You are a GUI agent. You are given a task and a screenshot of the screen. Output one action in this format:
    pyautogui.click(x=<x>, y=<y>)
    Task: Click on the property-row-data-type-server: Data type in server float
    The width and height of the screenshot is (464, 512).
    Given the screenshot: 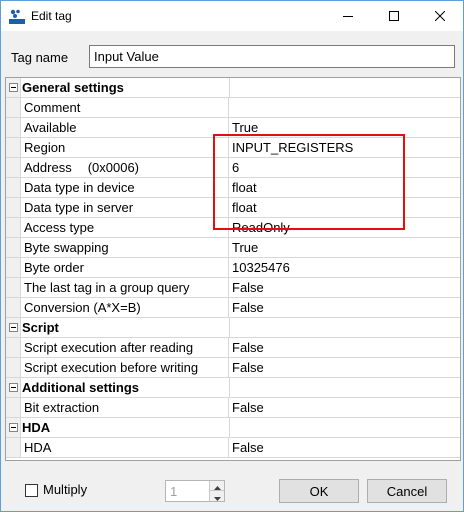 What is the action you would take?
    pyautogui.click(x=233, y=208)
    